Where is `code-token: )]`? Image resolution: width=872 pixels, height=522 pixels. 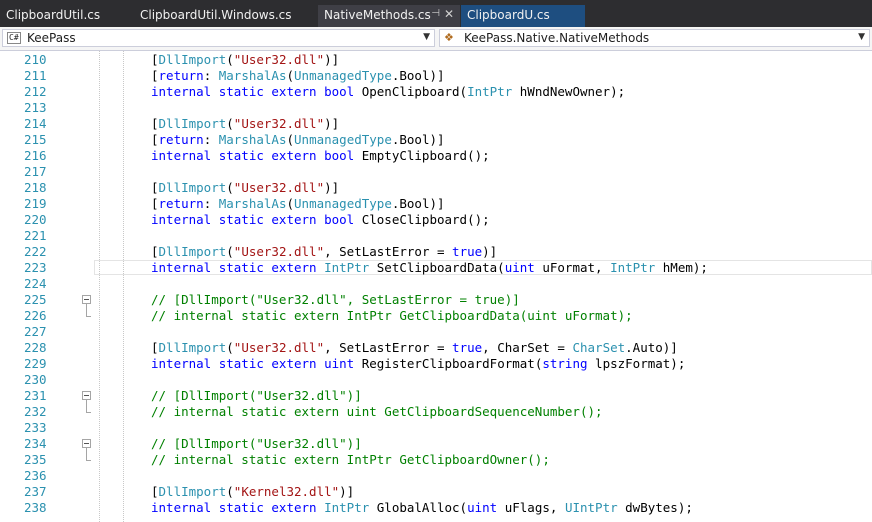 code-token: )] is located at coordinates (347, 491).